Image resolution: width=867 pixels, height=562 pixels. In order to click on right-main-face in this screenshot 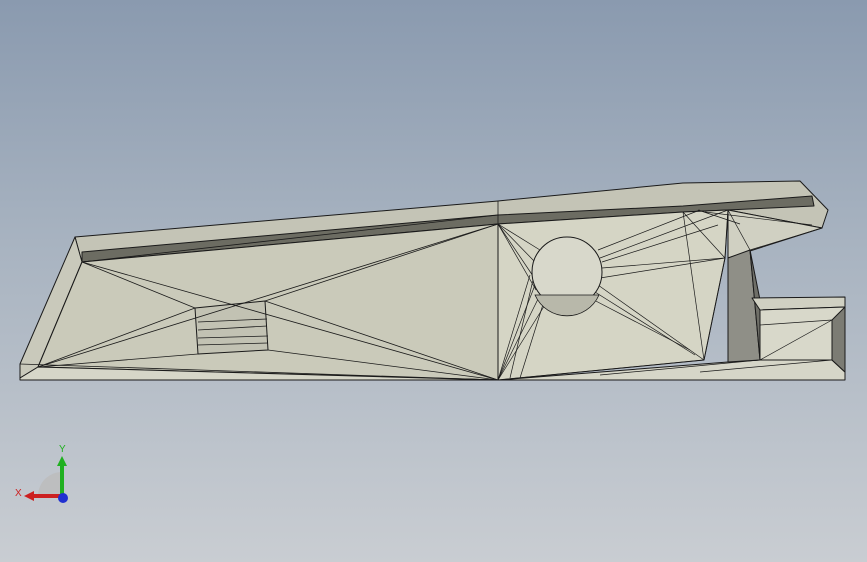, I will do `click(613, 295)`.